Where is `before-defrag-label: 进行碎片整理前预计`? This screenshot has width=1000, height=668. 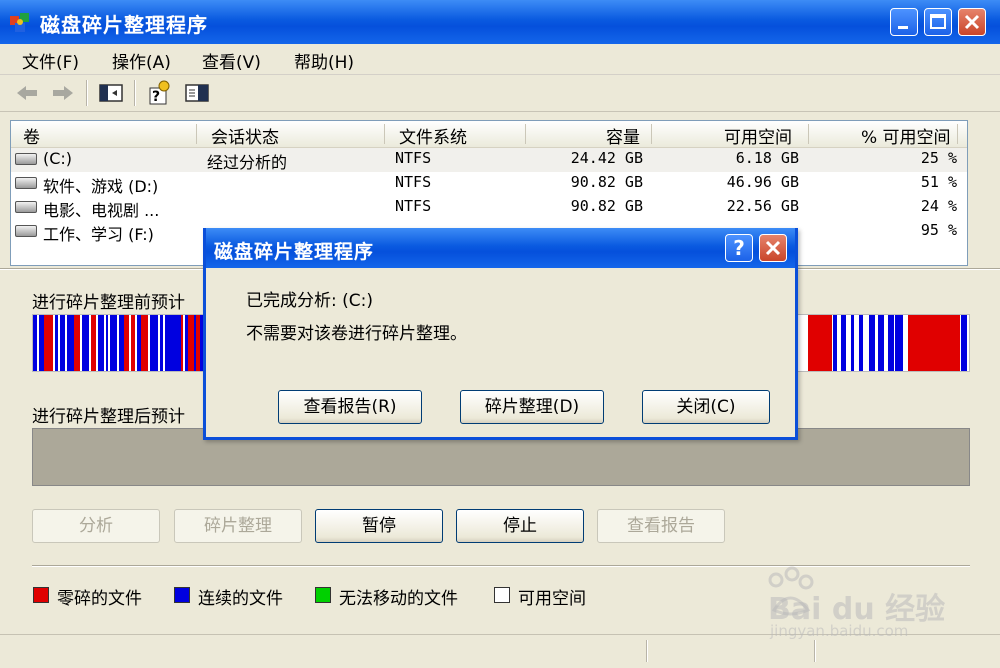 before-defrag-label: 进行碎片整理前预计 is located at coordinates (108, 303).